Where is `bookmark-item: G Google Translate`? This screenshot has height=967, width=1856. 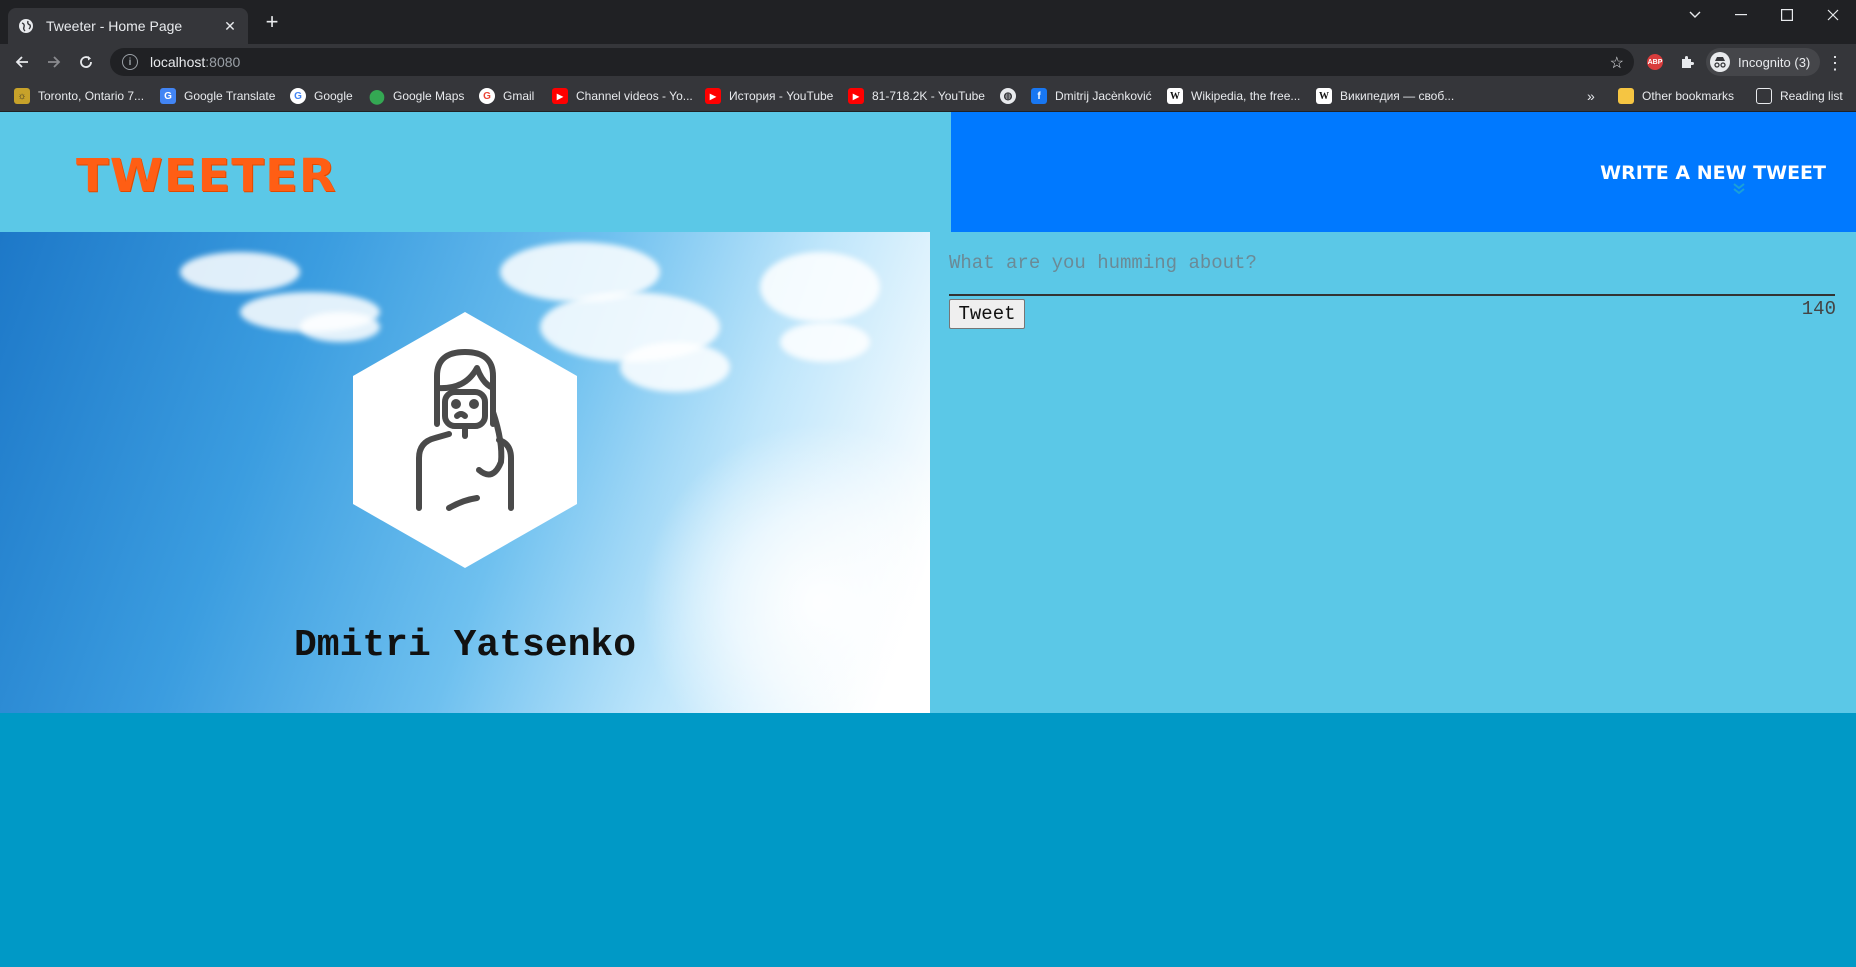
bookmark-item: G Google Translate is located at coordinates (217, 96).